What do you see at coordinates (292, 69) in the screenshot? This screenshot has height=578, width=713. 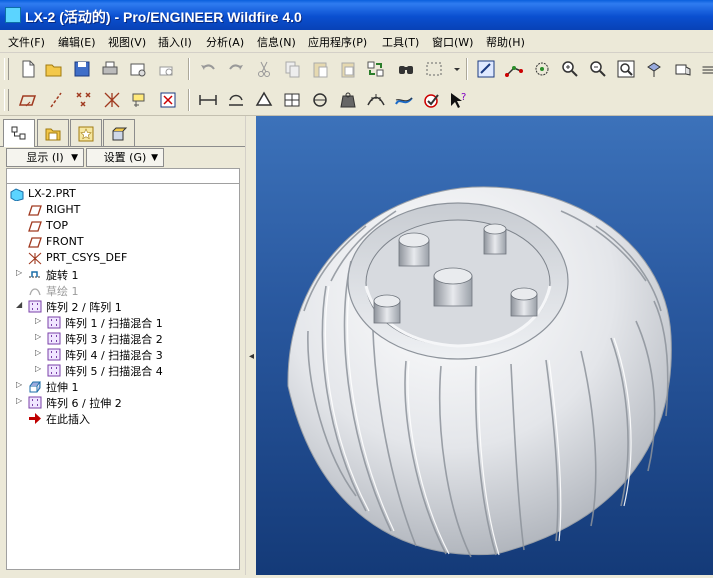 I see `copy-icon` at bounding box center [292, 69].